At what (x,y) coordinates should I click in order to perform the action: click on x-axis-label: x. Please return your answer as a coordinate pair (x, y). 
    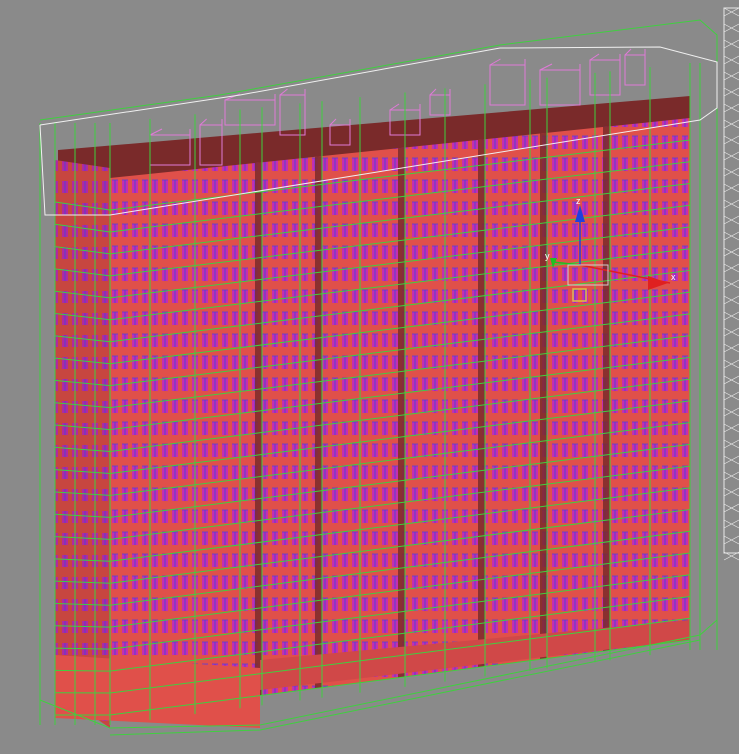
    Looking at the image, I should click on (673, 277).